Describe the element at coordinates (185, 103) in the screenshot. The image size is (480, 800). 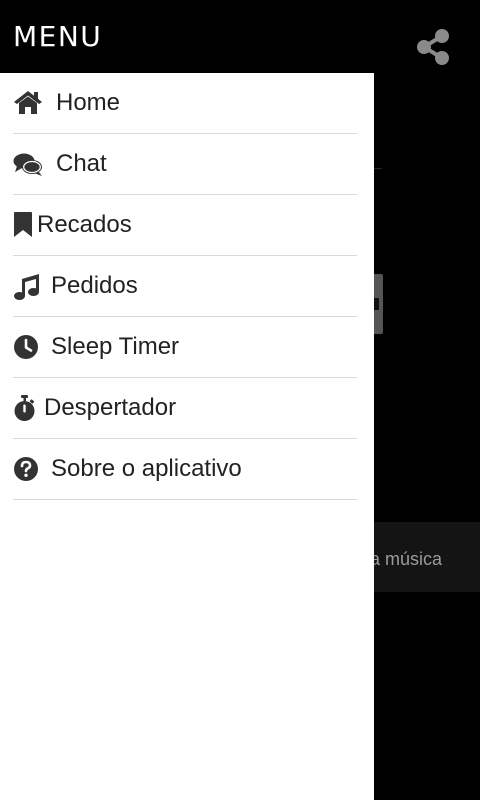
I see `menu-item-home: Home` at that location.